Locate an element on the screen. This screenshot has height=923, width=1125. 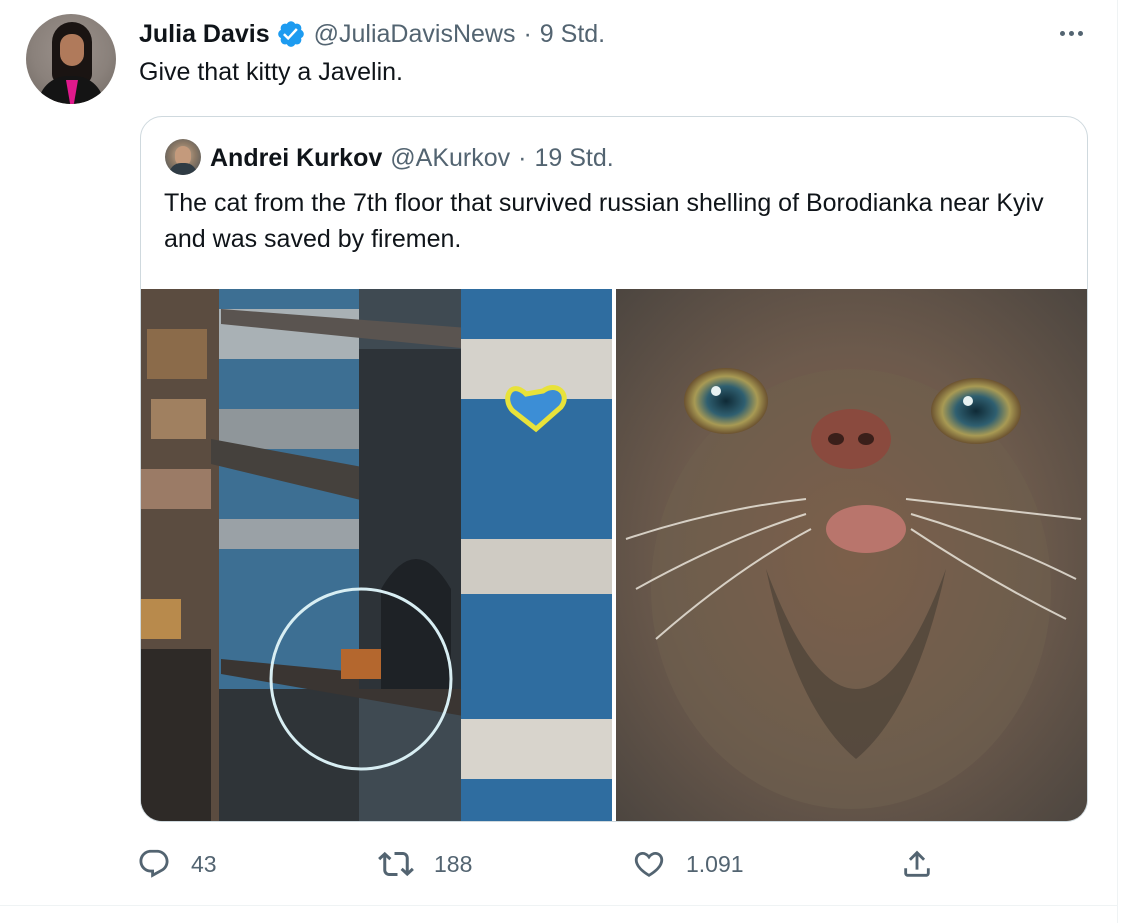
retweet-button: 188 is located at coordinates (425, 864).